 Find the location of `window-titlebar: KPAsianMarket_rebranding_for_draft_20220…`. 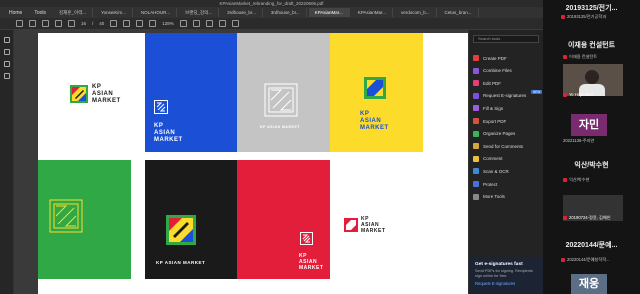

window-titlebar: KPAsianMarket_rebranding_for_draft_20220… is located at coordinates (271, 3).